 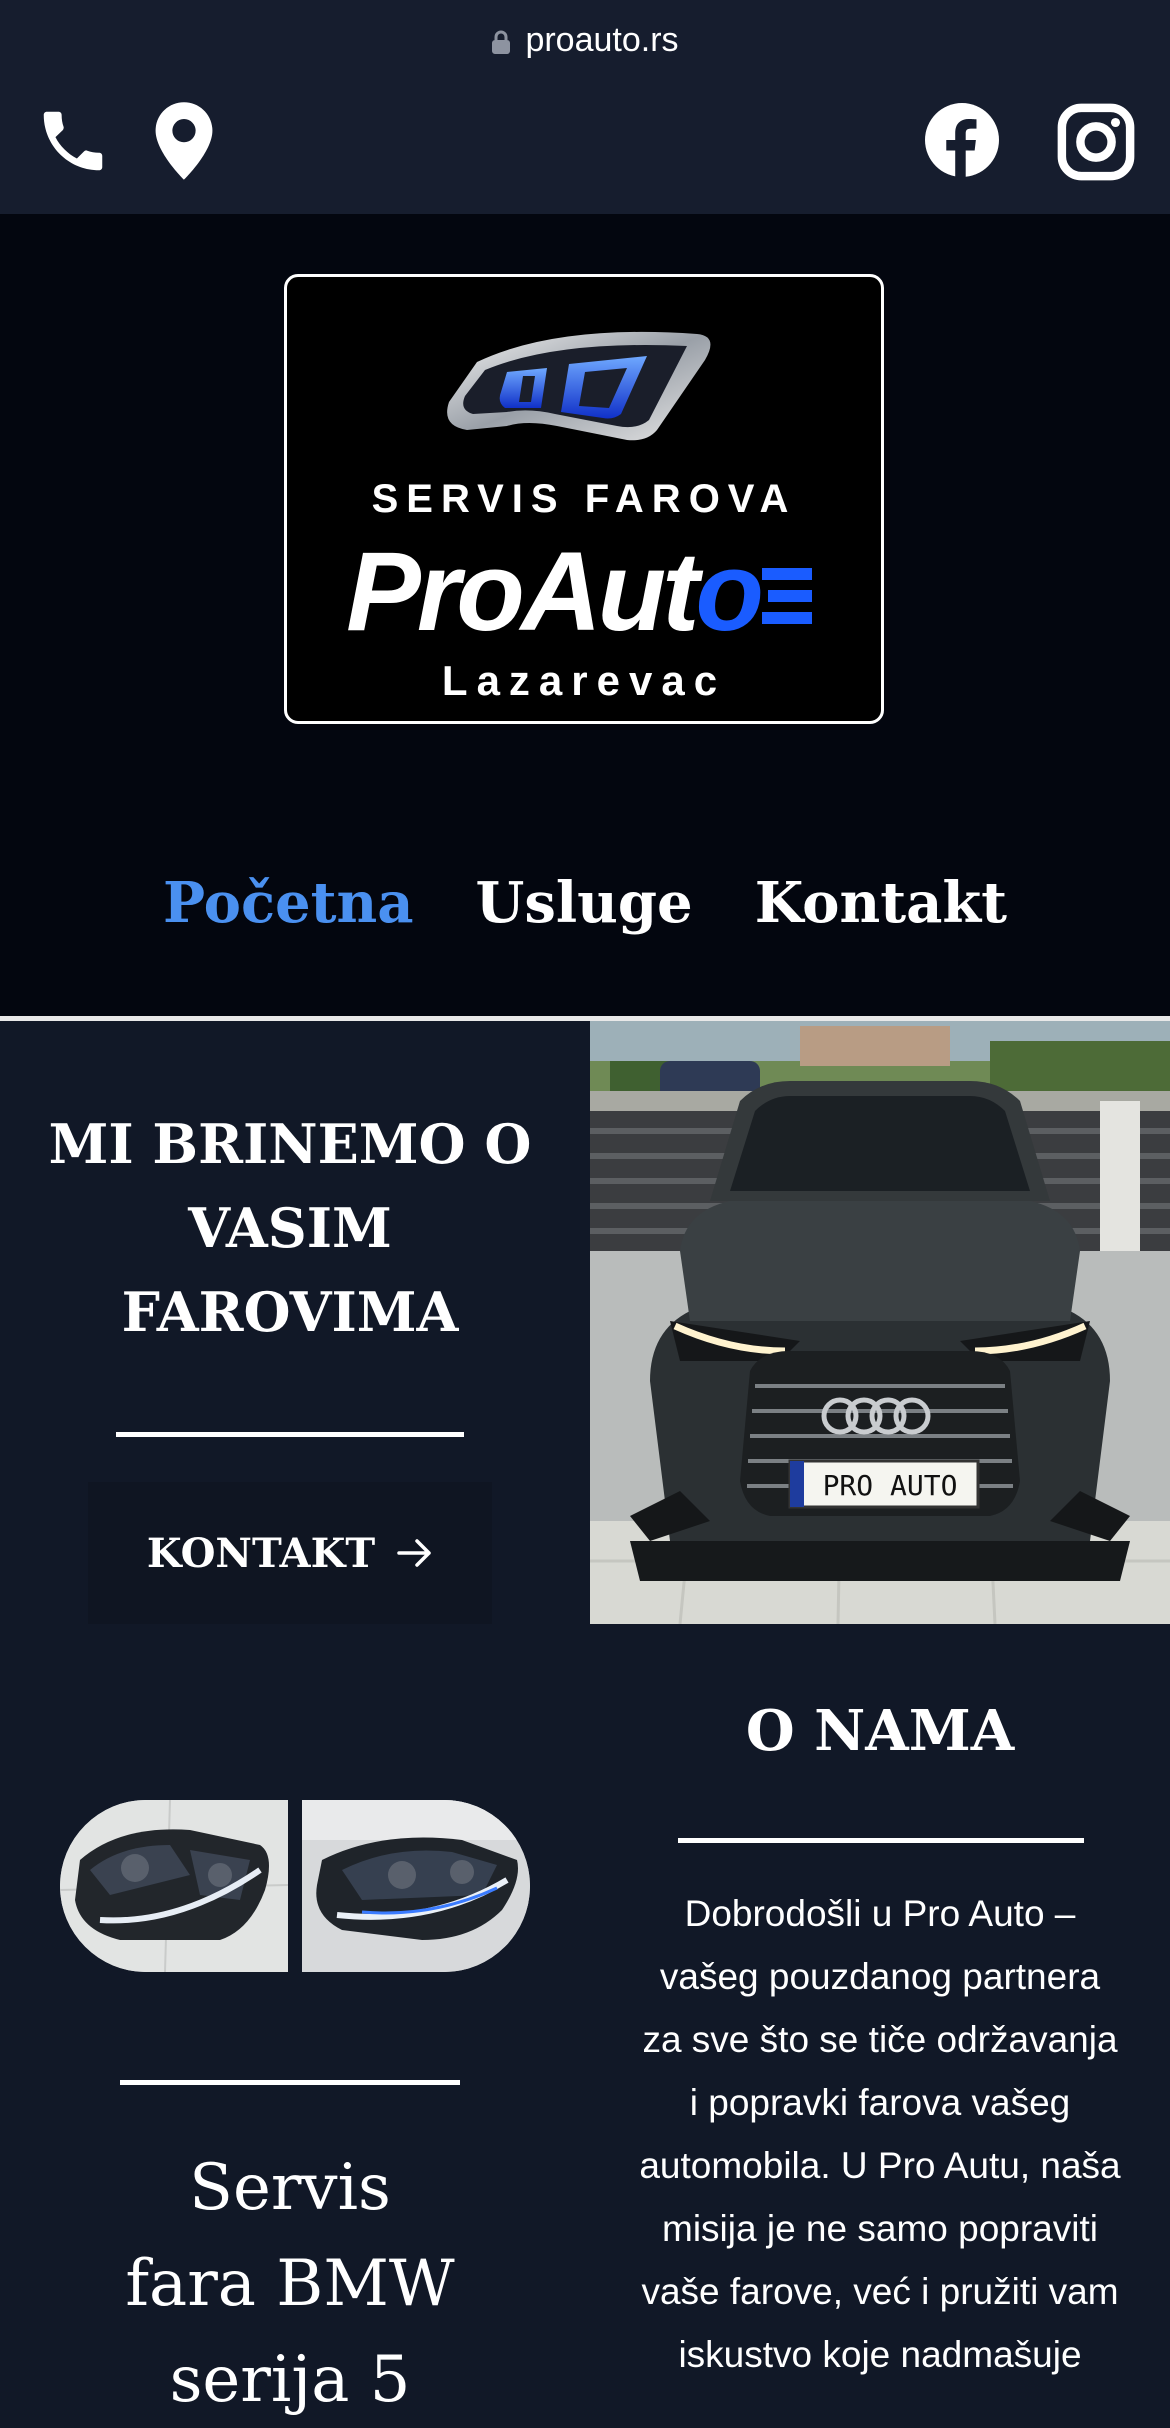 What do you see at coordinates (880, 2354) in the screenshot?
I see `about-line: iskustvo koje nadmašuje` at bounding box center [880, 2354].